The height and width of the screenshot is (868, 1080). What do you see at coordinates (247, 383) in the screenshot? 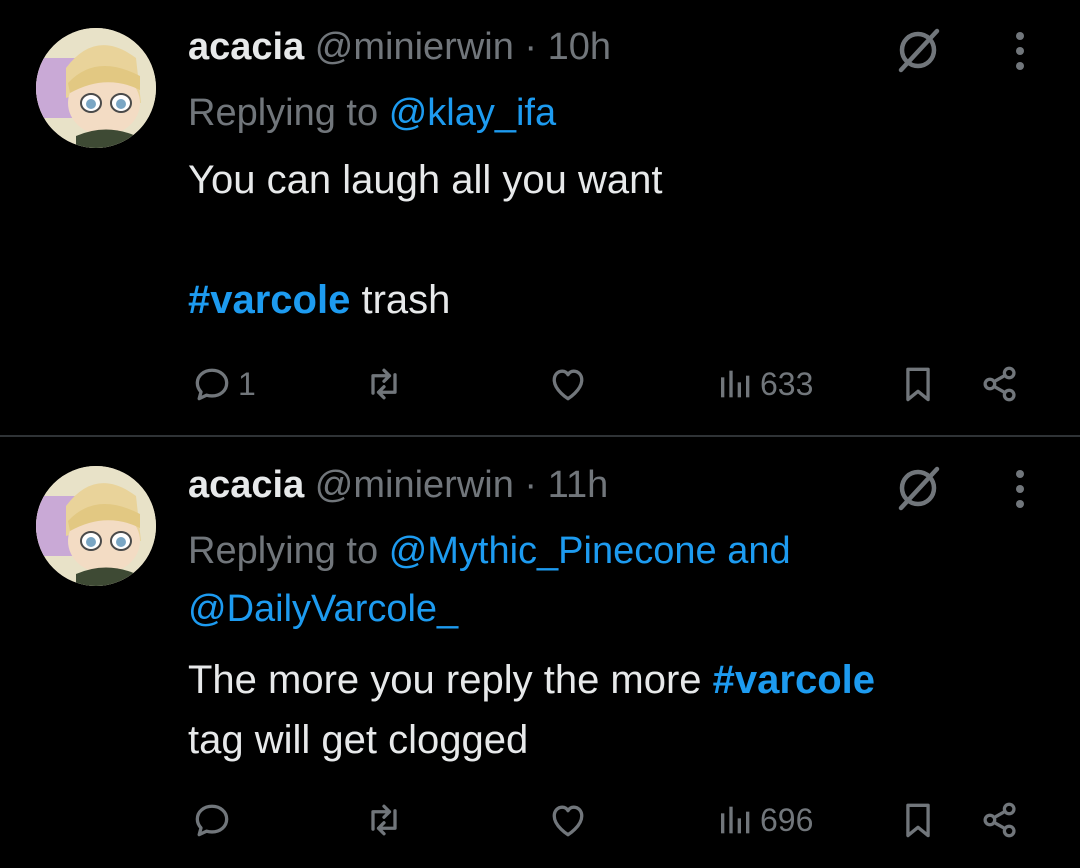
I see `reply-count: 1` at bounding box center [247, 383].